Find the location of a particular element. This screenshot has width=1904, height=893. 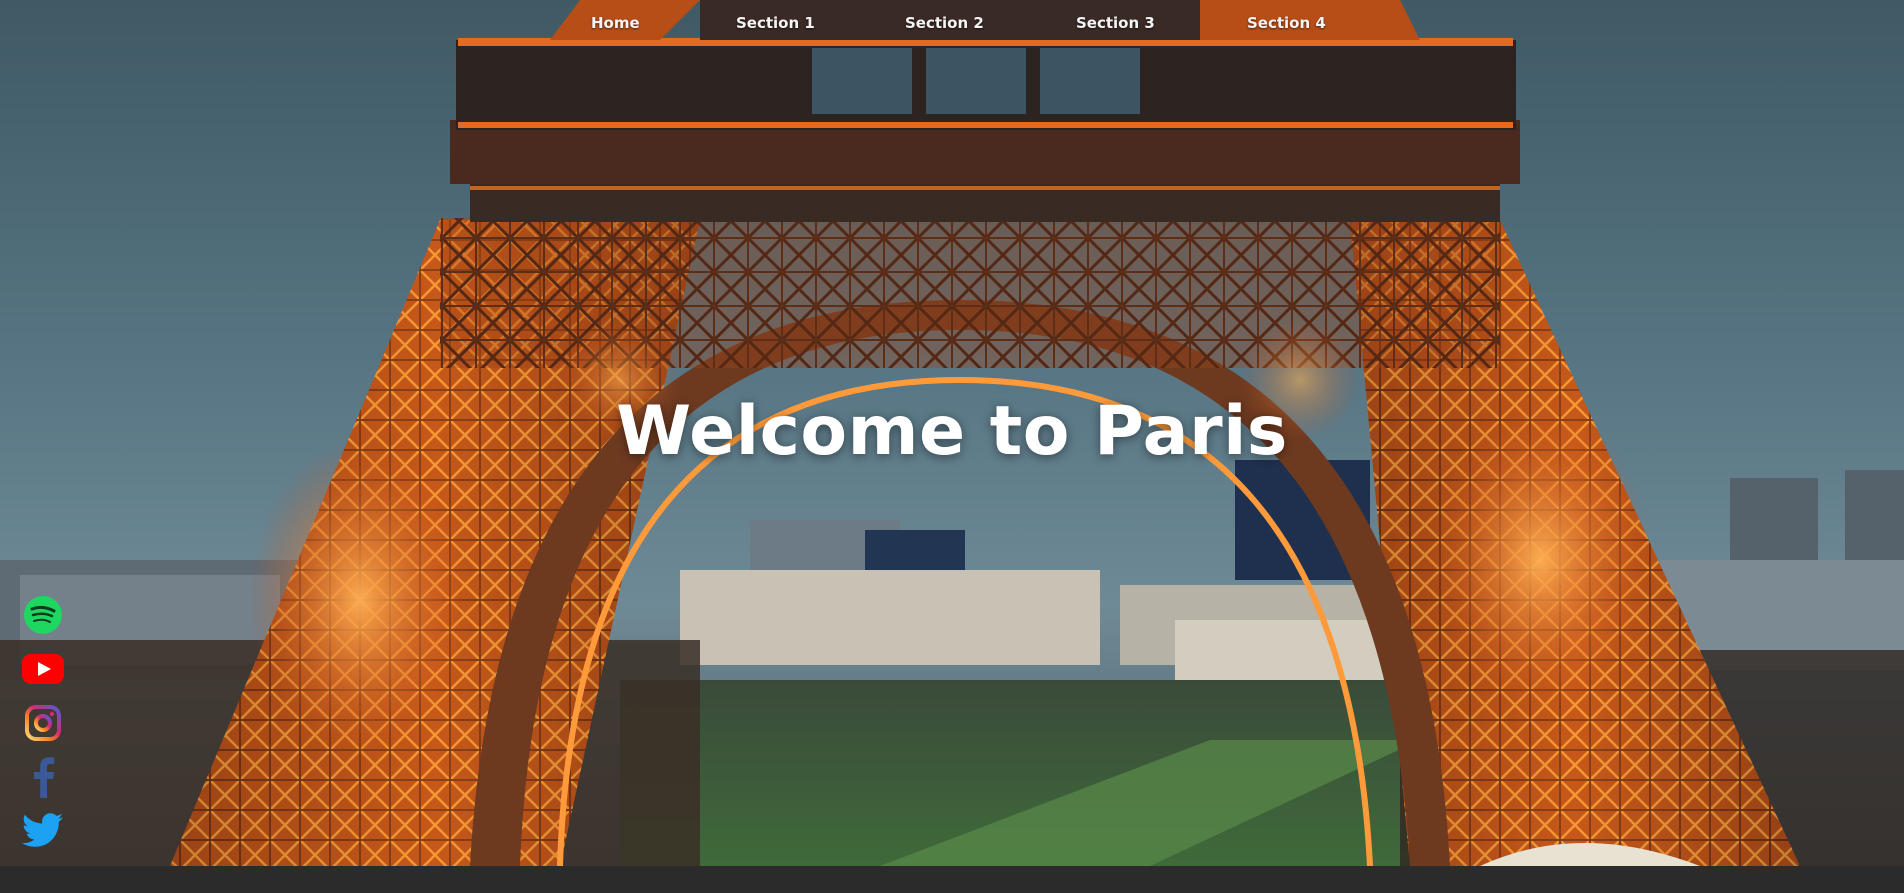

nav-home-link: Home is located at coordinates (615, 23).